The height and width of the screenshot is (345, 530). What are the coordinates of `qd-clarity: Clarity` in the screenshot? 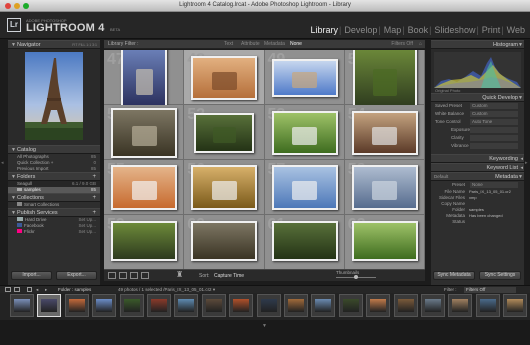 It's located at (477, 138).